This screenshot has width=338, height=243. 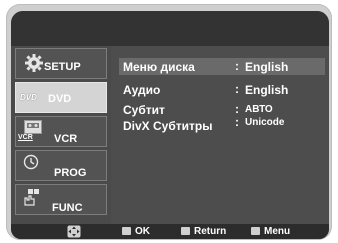 What do you see at coordinates (31, 164) in the screenshot?
I see `clock-icon` at bounding box center [31, 164].